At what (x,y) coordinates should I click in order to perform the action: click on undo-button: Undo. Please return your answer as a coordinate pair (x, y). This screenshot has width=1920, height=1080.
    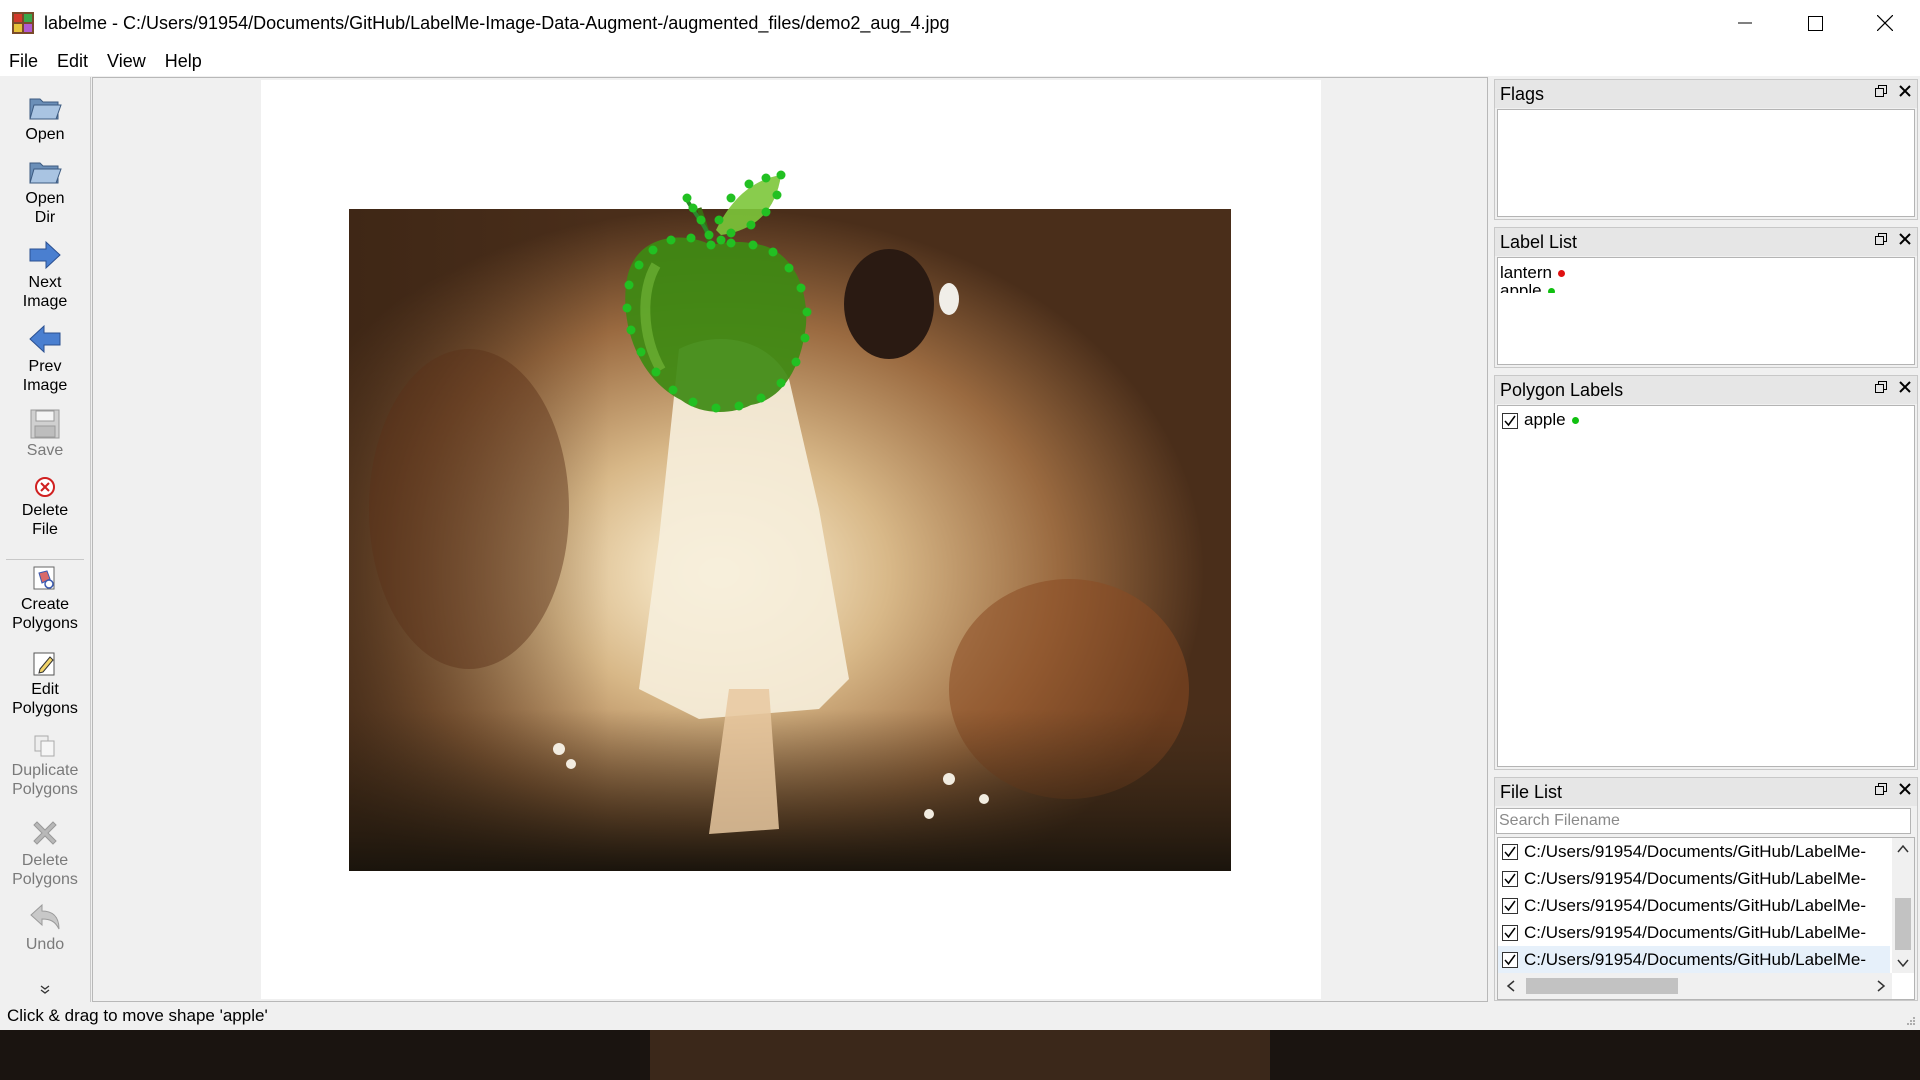
    Looking at the image, I should click on (45, 928).